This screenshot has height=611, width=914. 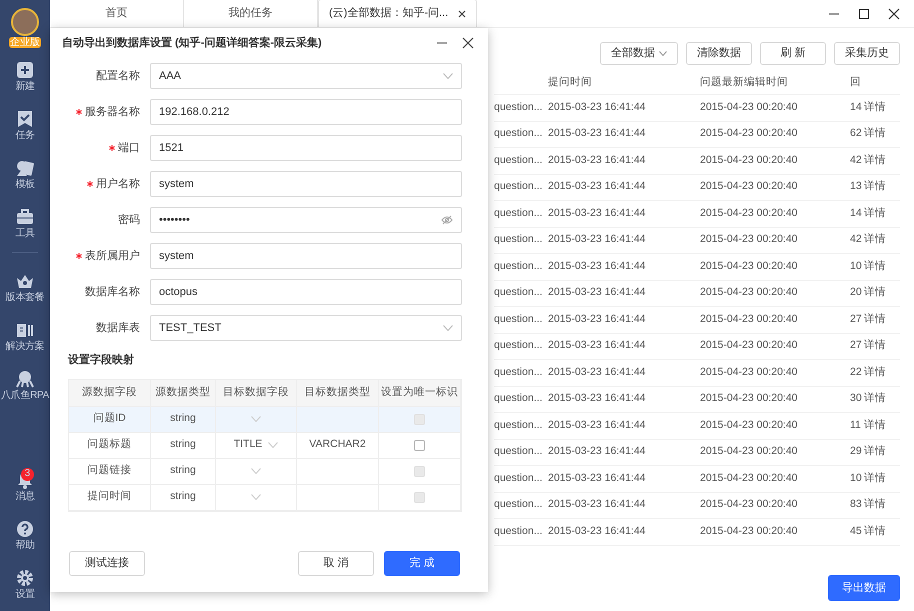 I want to click on table-cell-text: VARCHAR2, so click(x=337, y=444).